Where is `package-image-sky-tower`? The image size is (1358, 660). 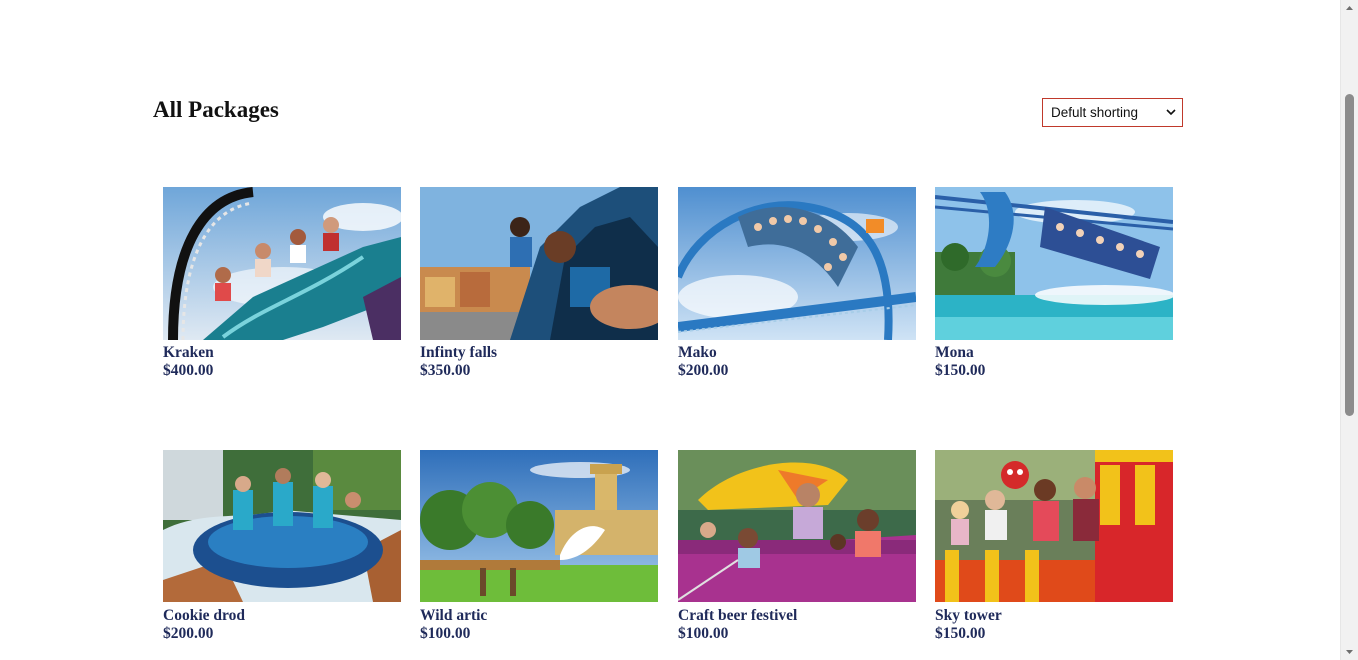 package-image-sky-tower is located at coordinates (1054, 526).